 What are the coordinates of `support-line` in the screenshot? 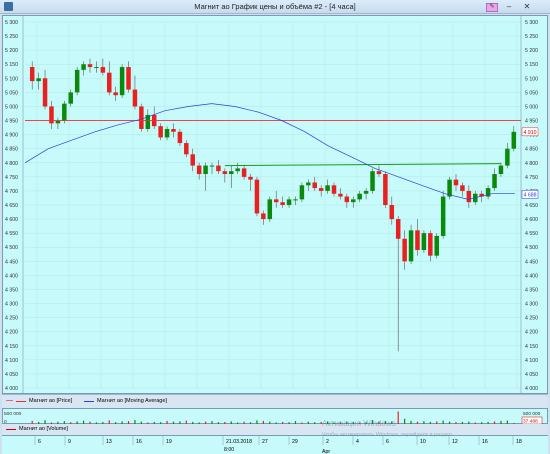 It's located at (362, 165).